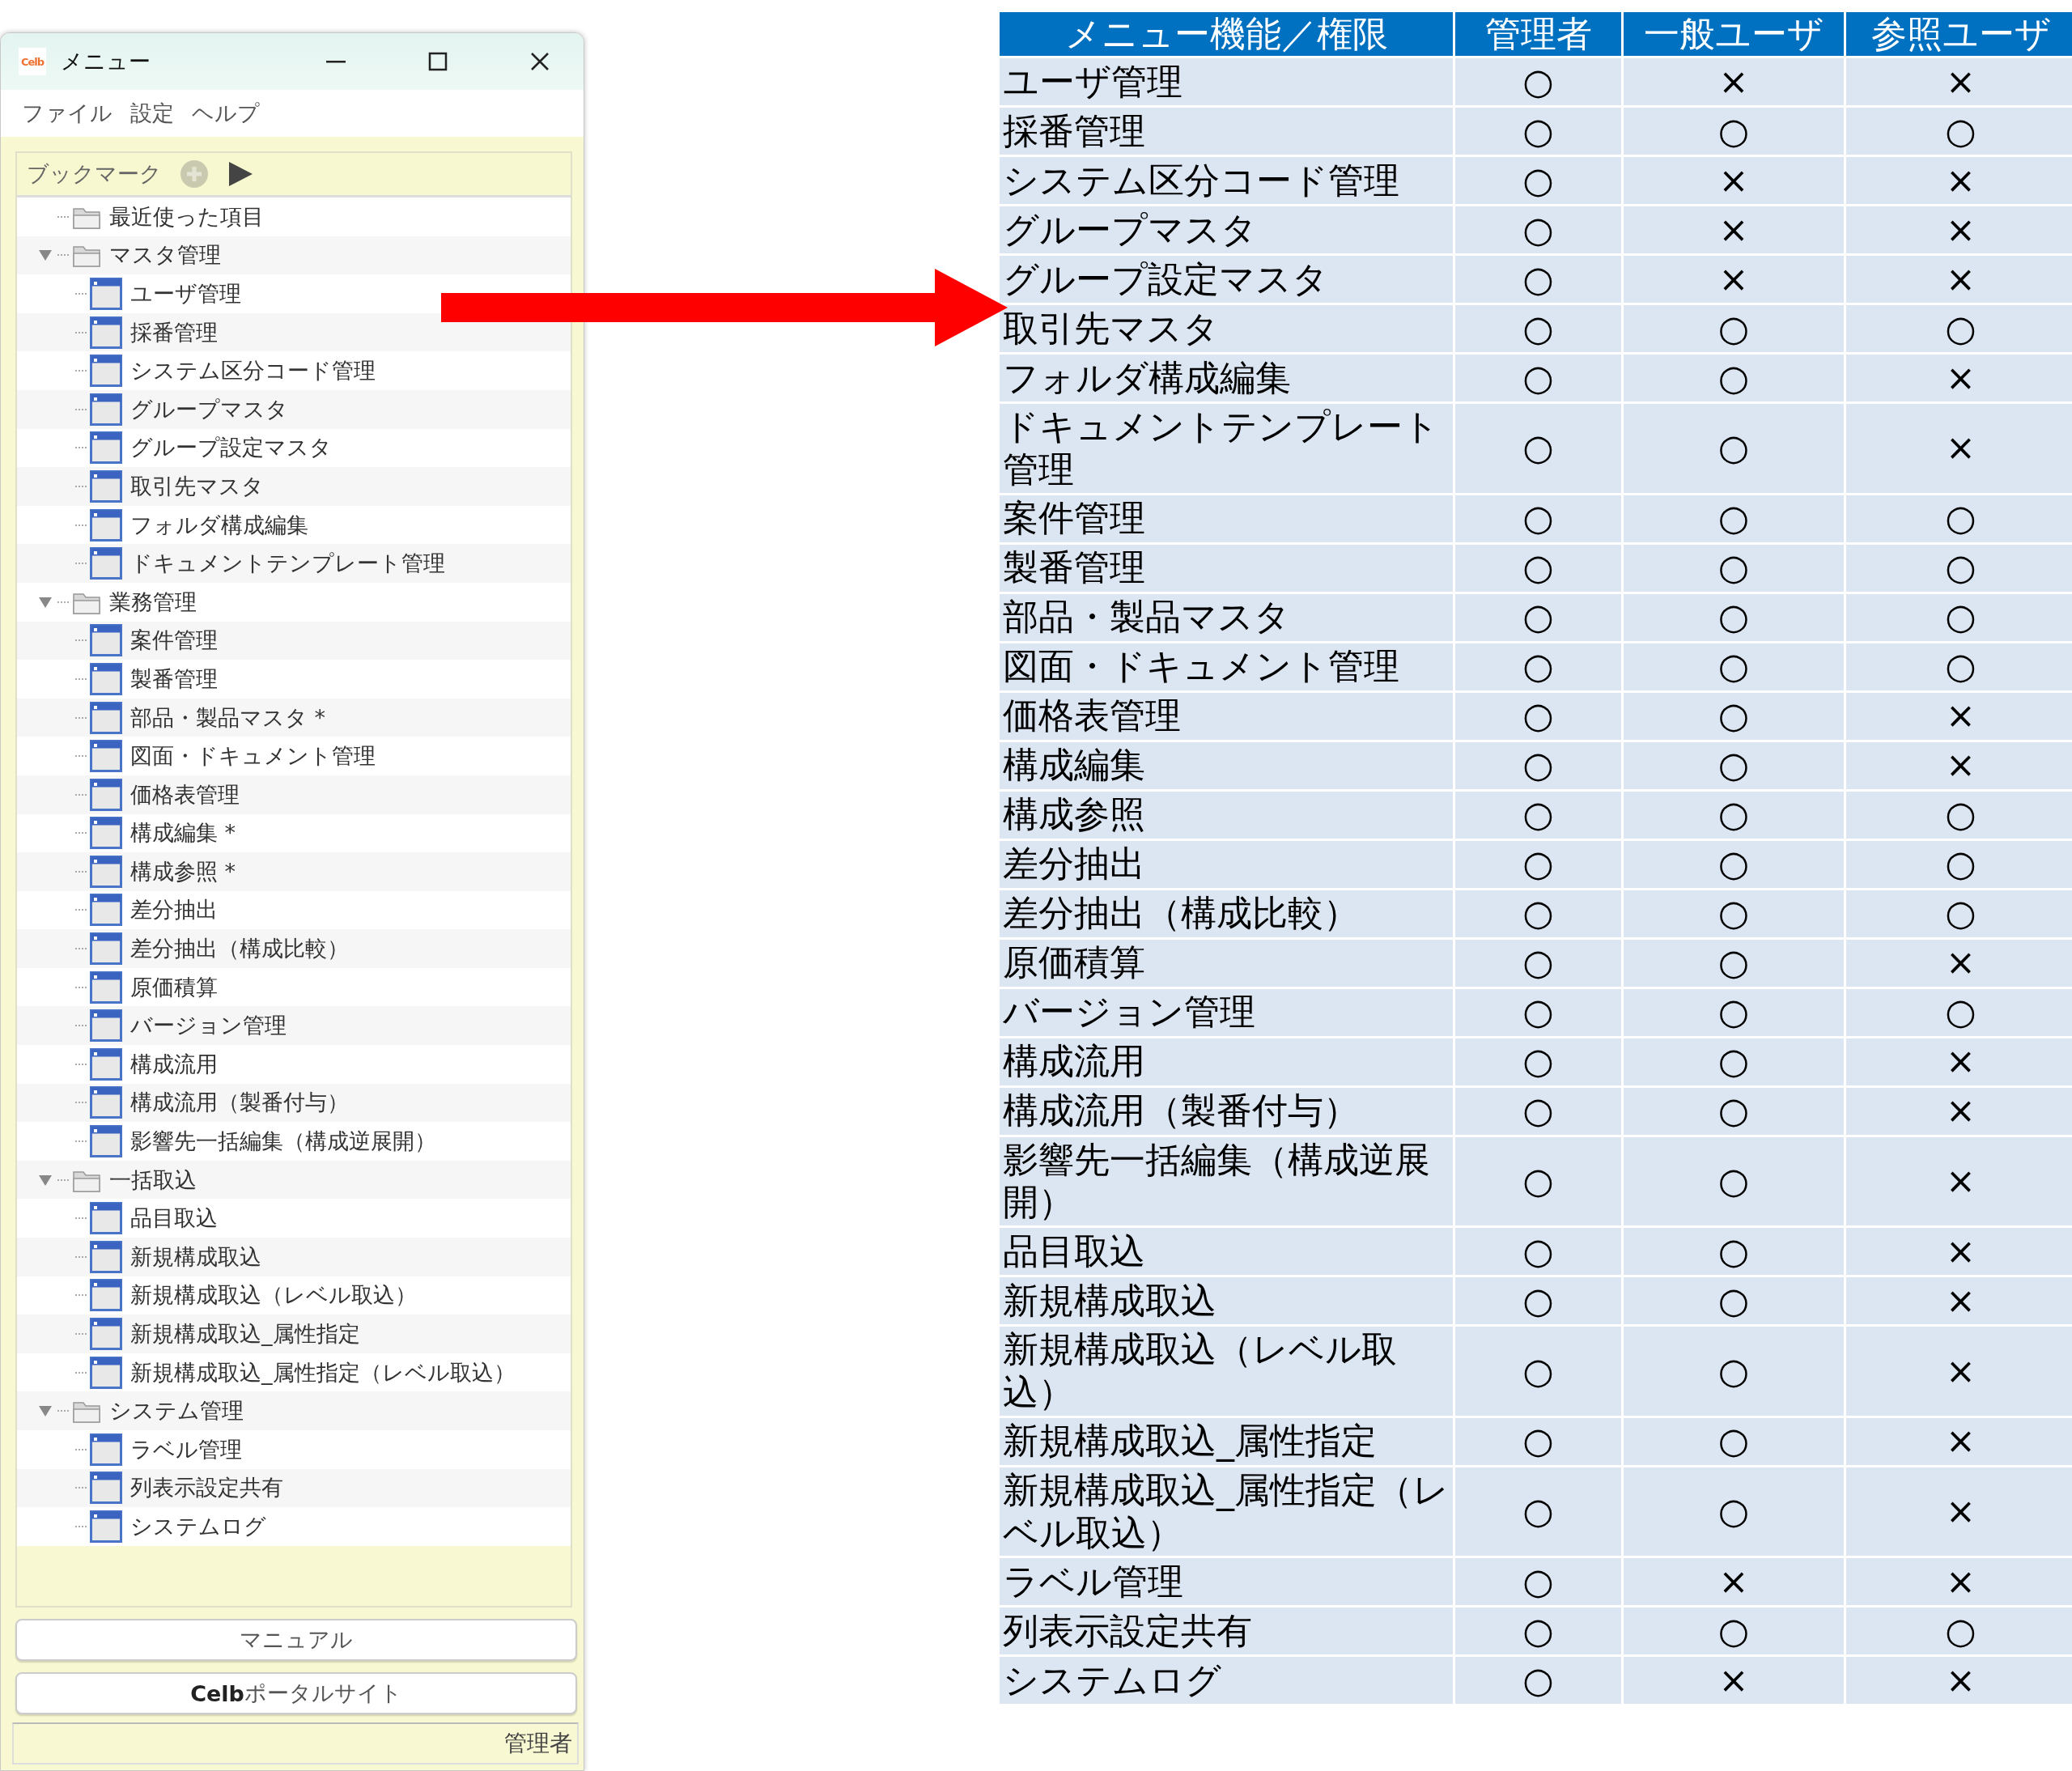 This screenshot has height=1771, width=2072. I want to click on status-bar: 管理者, so click(295, 1743).